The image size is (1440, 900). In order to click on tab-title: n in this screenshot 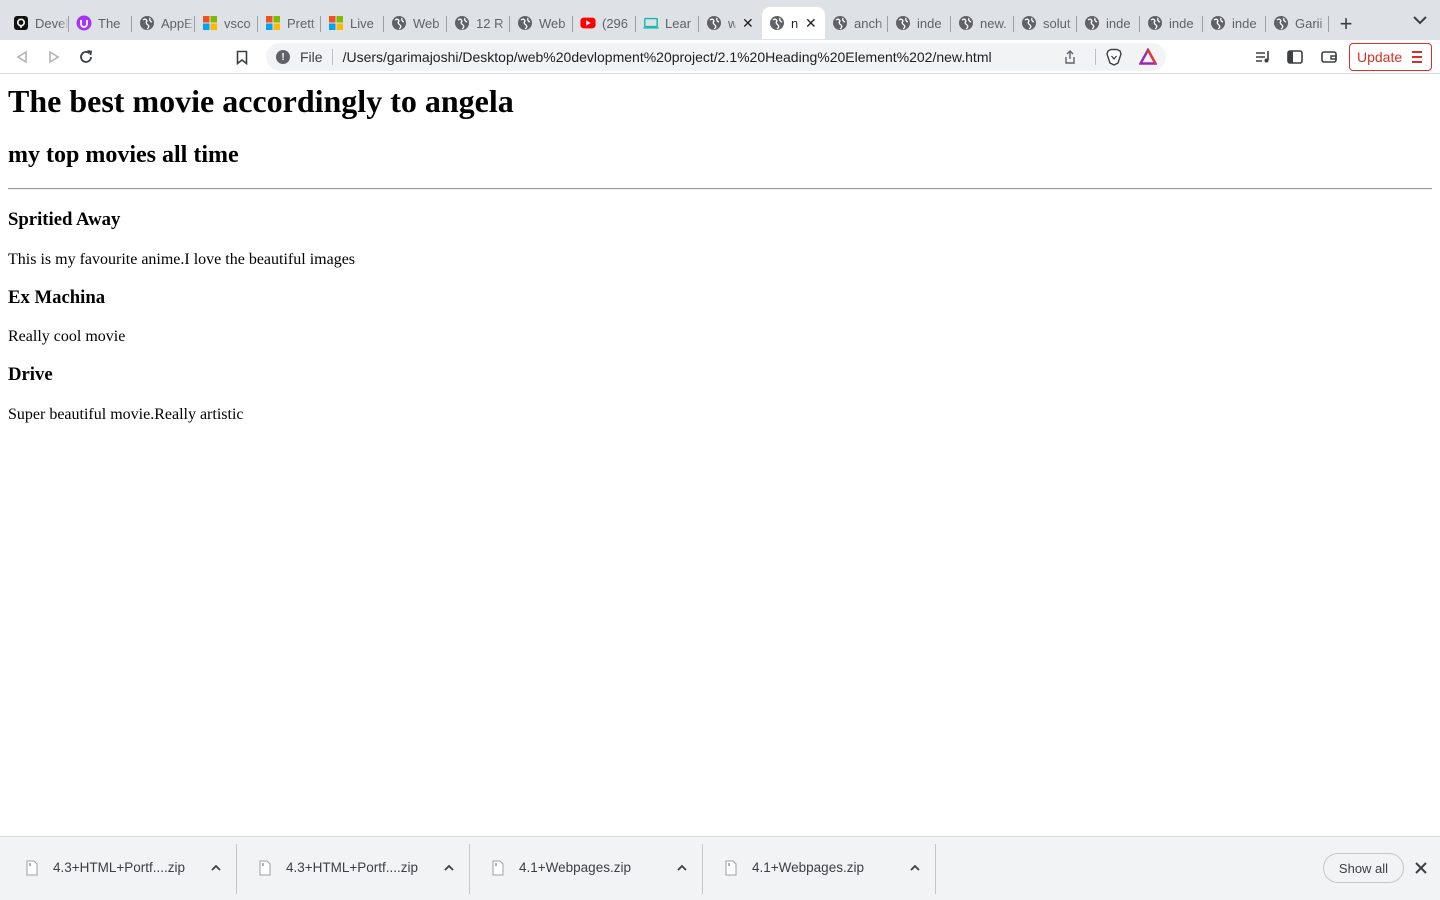, I will do `click(795, 23)`.